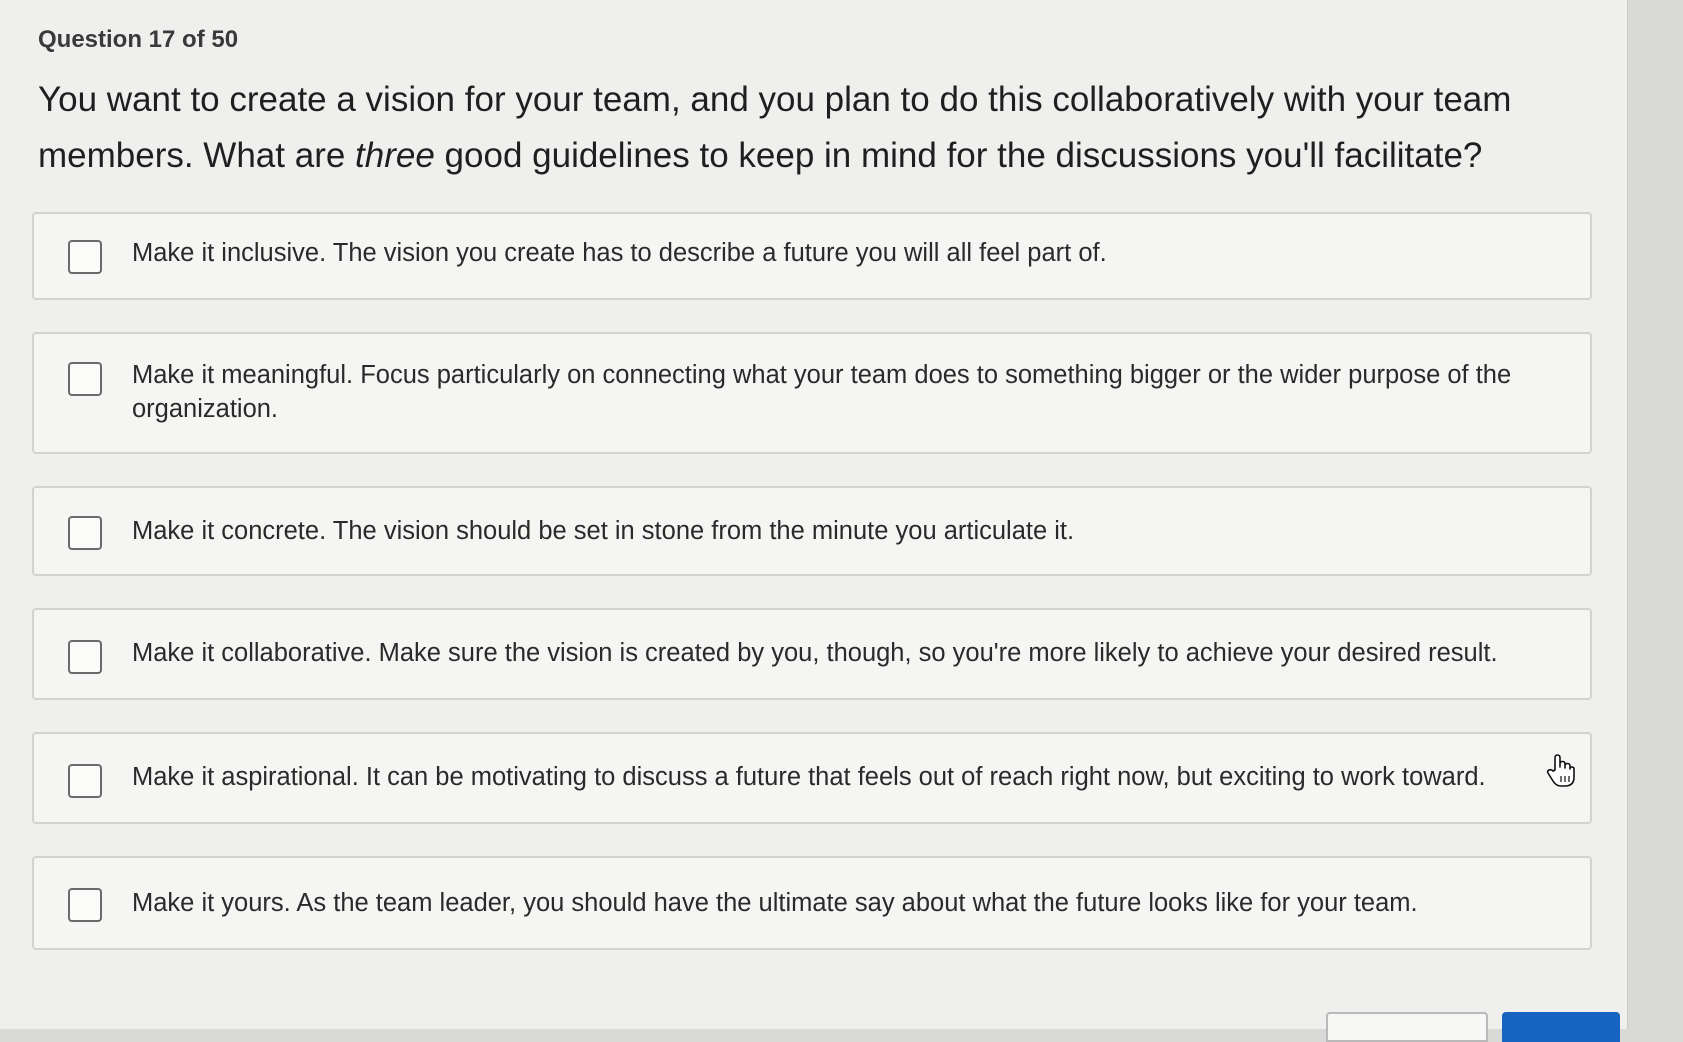  Describe the element at coordinates (1561, 1027) in the screenshot. I see `primary-button` at that location.